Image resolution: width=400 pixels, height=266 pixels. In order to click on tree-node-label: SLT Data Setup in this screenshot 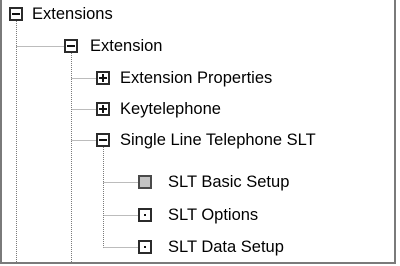, I will do `click(226, 247)`.